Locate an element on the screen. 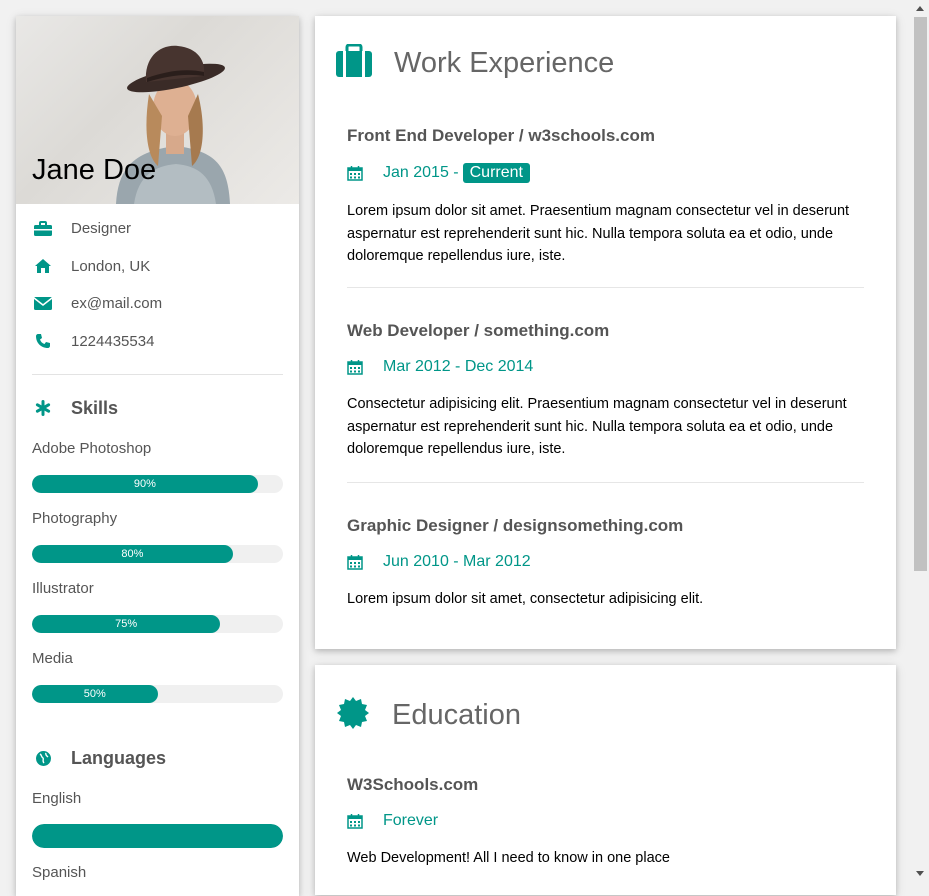 This screenshot has height=896, width=929. info-phone-text: 1224435534 is located at coordinates (113, 341).